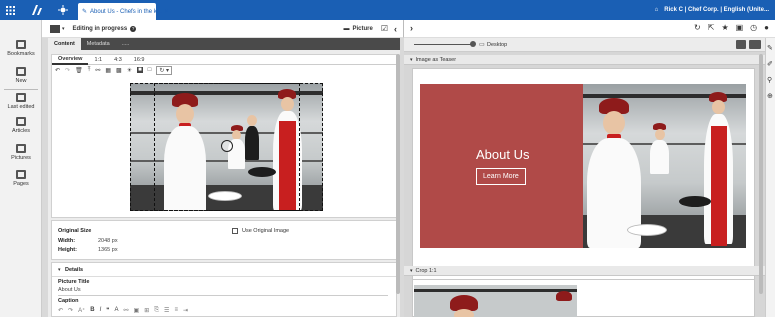  What do you see at coordinates (108, 70) in the screenshot?
I see `grid-icon: ▦` at bounding box center [108, 70].